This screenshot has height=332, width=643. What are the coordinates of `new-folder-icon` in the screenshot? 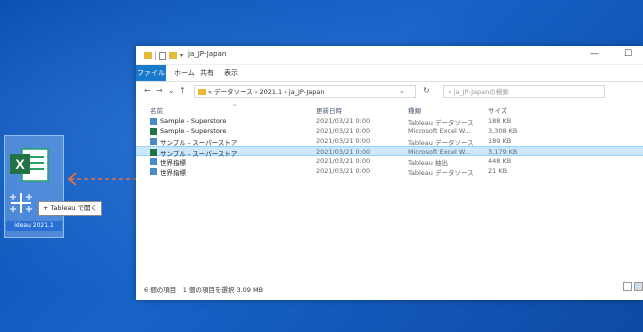 It's located at (173, 55).